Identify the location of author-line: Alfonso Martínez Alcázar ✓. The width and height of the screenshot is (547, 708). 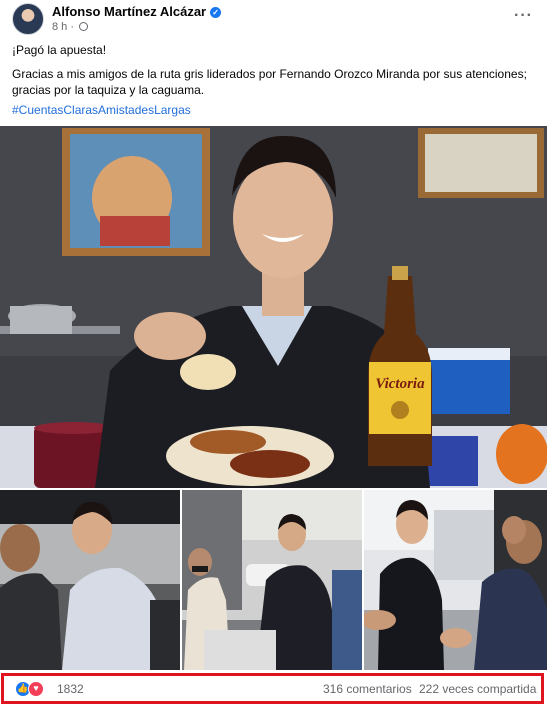
(137, 11).